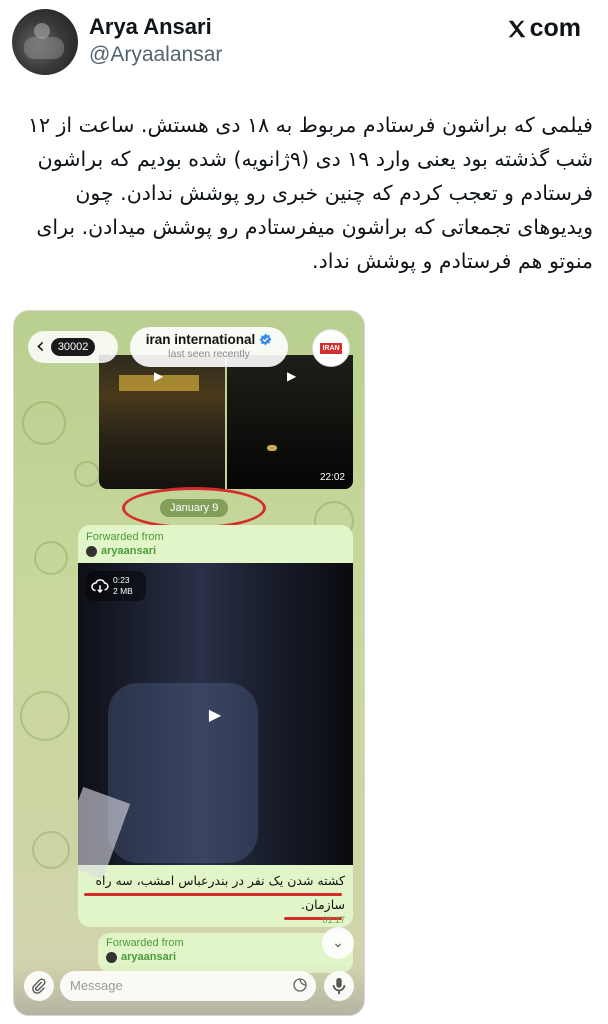 The image size is (608, 1024). What do you see at coordinates (265, 339) in the screenshot?
I see `verified-badge-icon` at bounding box center [265, 339].